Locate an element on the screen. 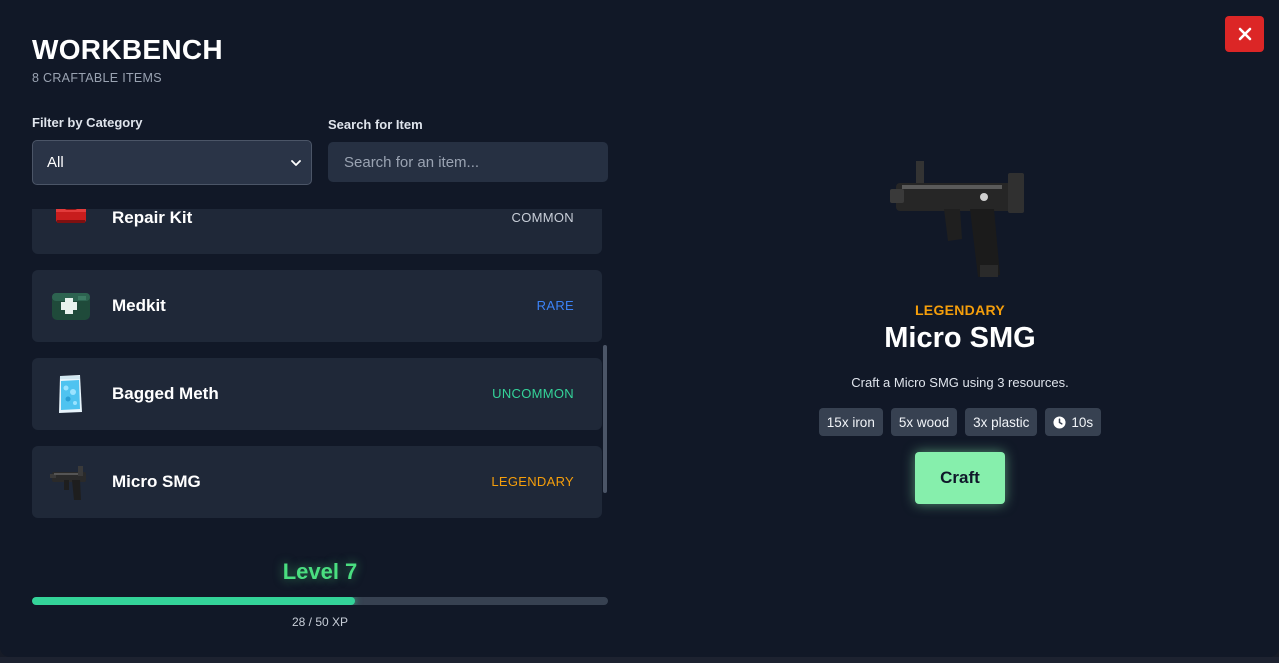  item-count-subtitle: 8 CRAFTABLE ITEMS is located at coordinates (97, 78).